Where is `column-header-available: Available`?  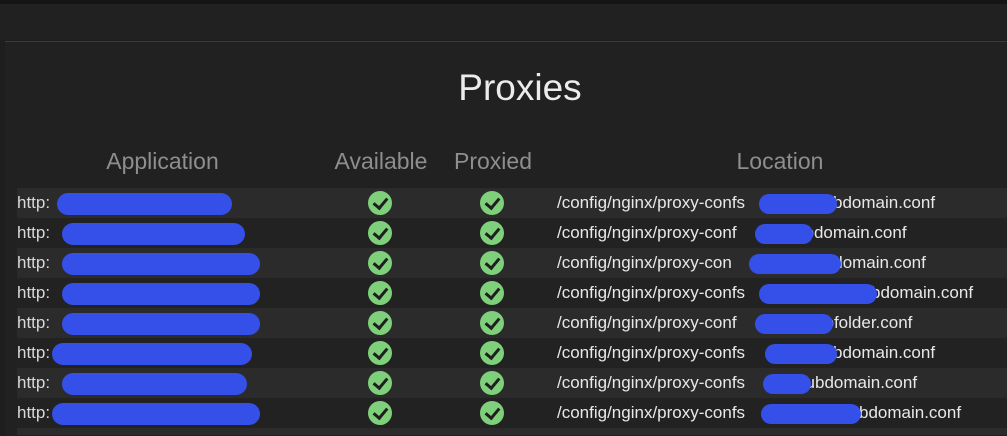 column-header-available: Available is located at coordinates (381, 161).